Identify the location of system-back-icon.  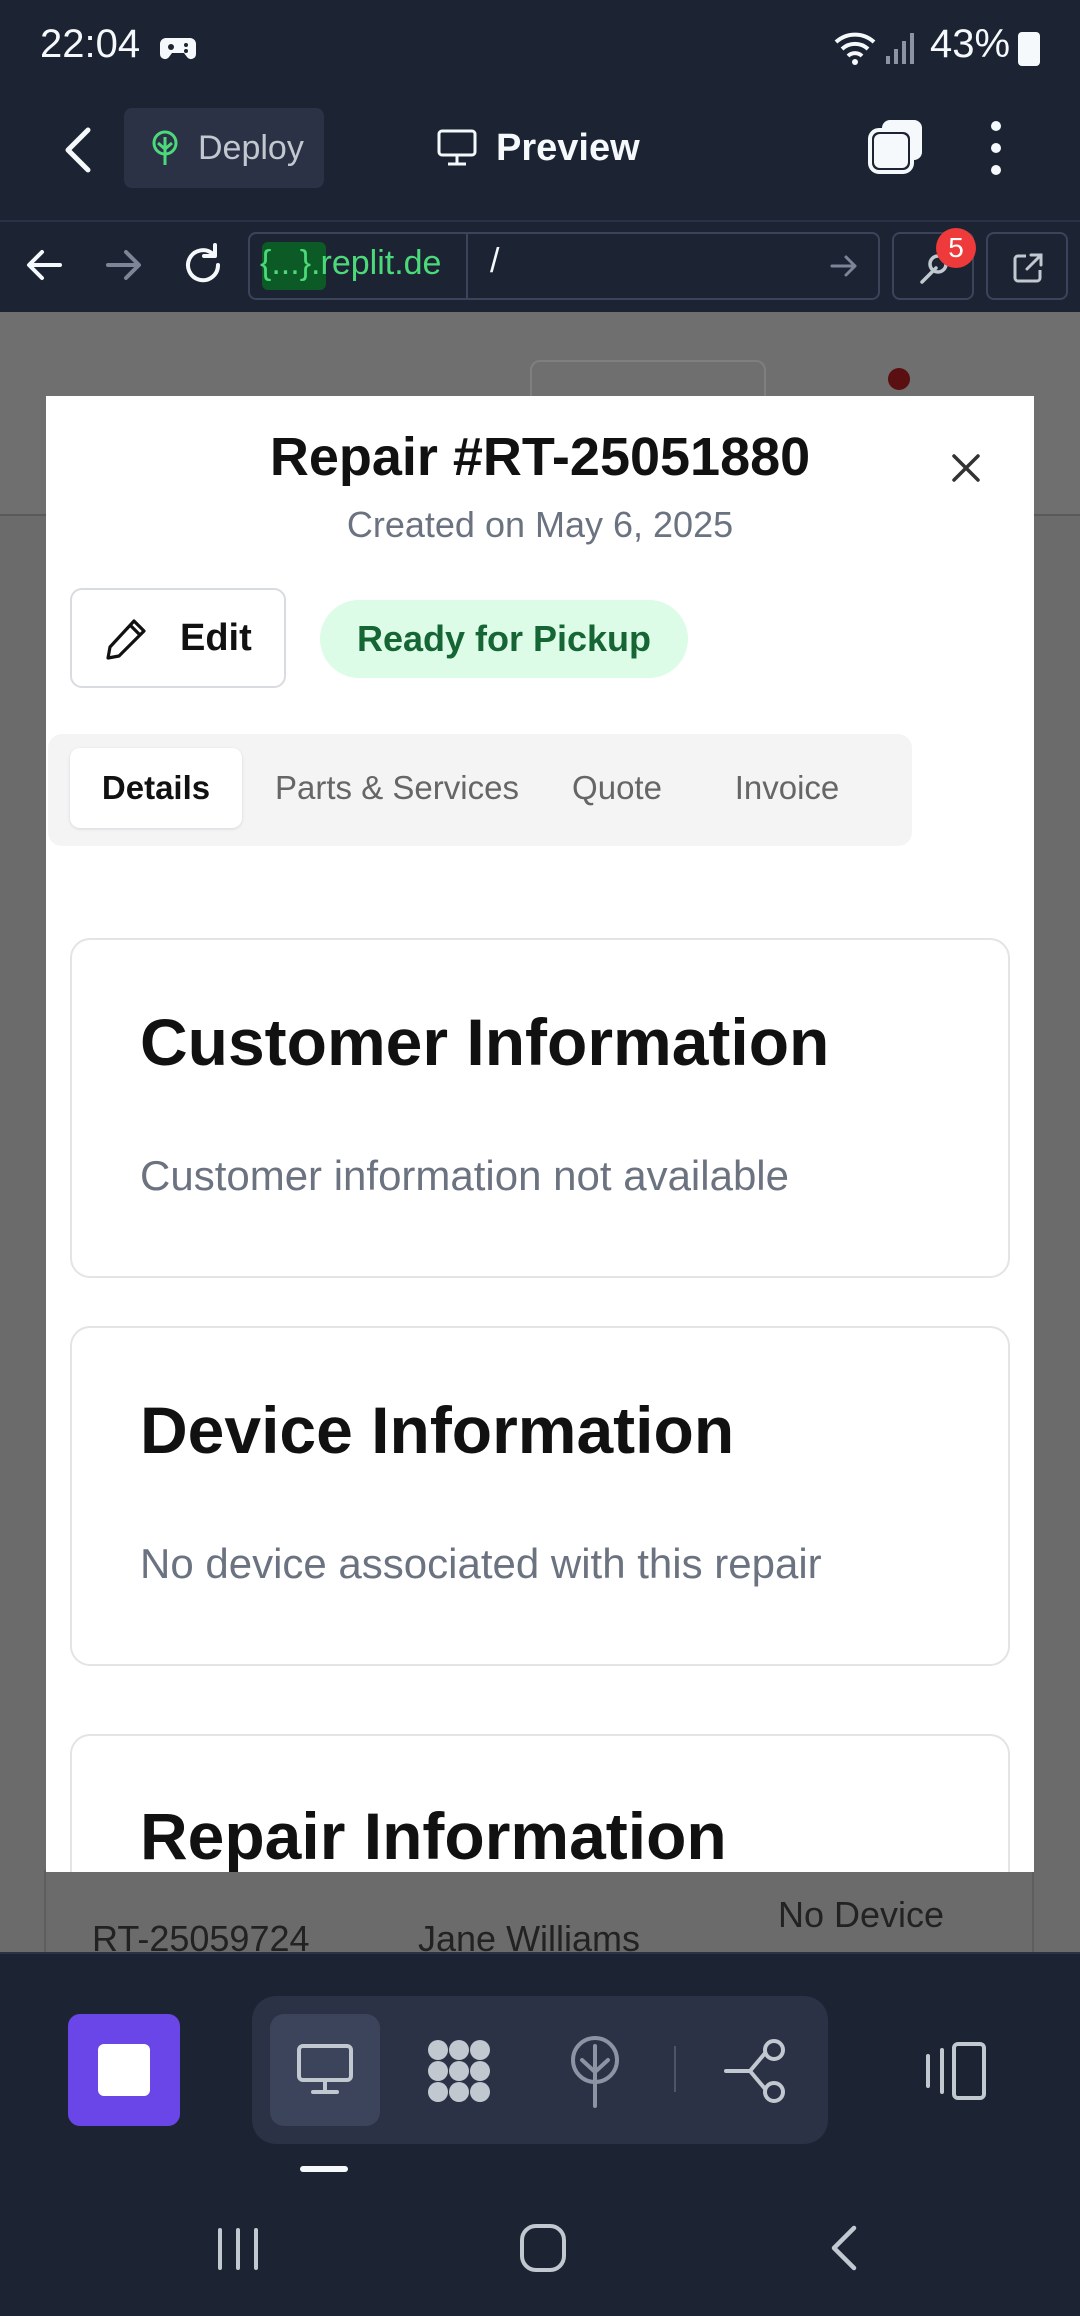
(844, 2248).